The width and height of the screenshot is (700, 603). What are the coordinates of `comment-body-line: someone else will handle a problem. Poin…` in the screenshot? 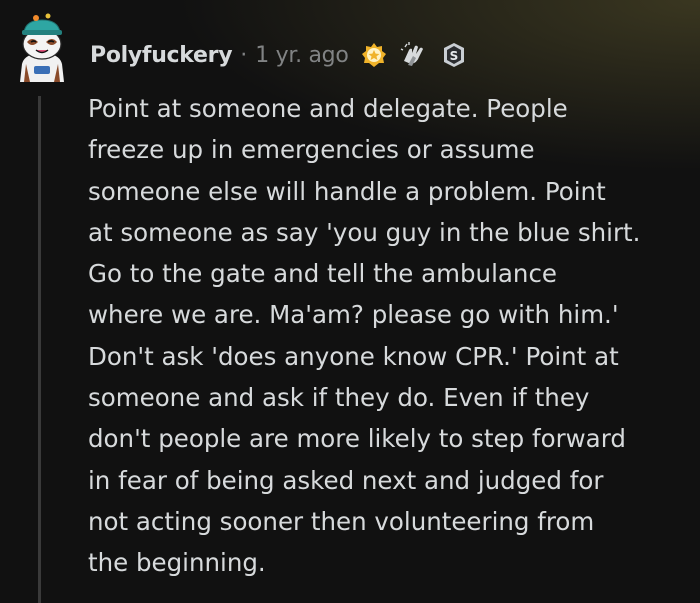 It's located at (347, 191).